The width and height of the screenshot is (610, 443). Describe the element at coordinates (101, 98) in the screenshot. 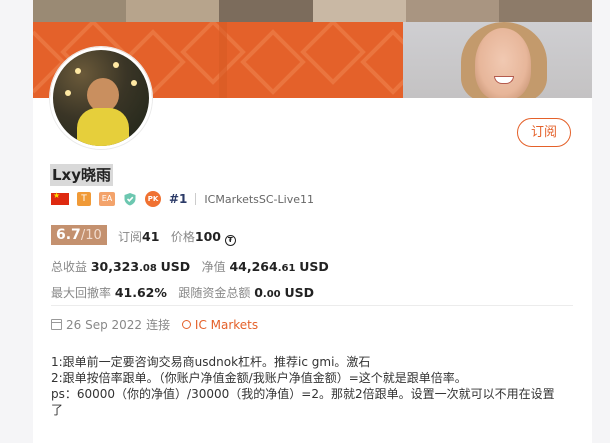

I see `avatar` at that location.